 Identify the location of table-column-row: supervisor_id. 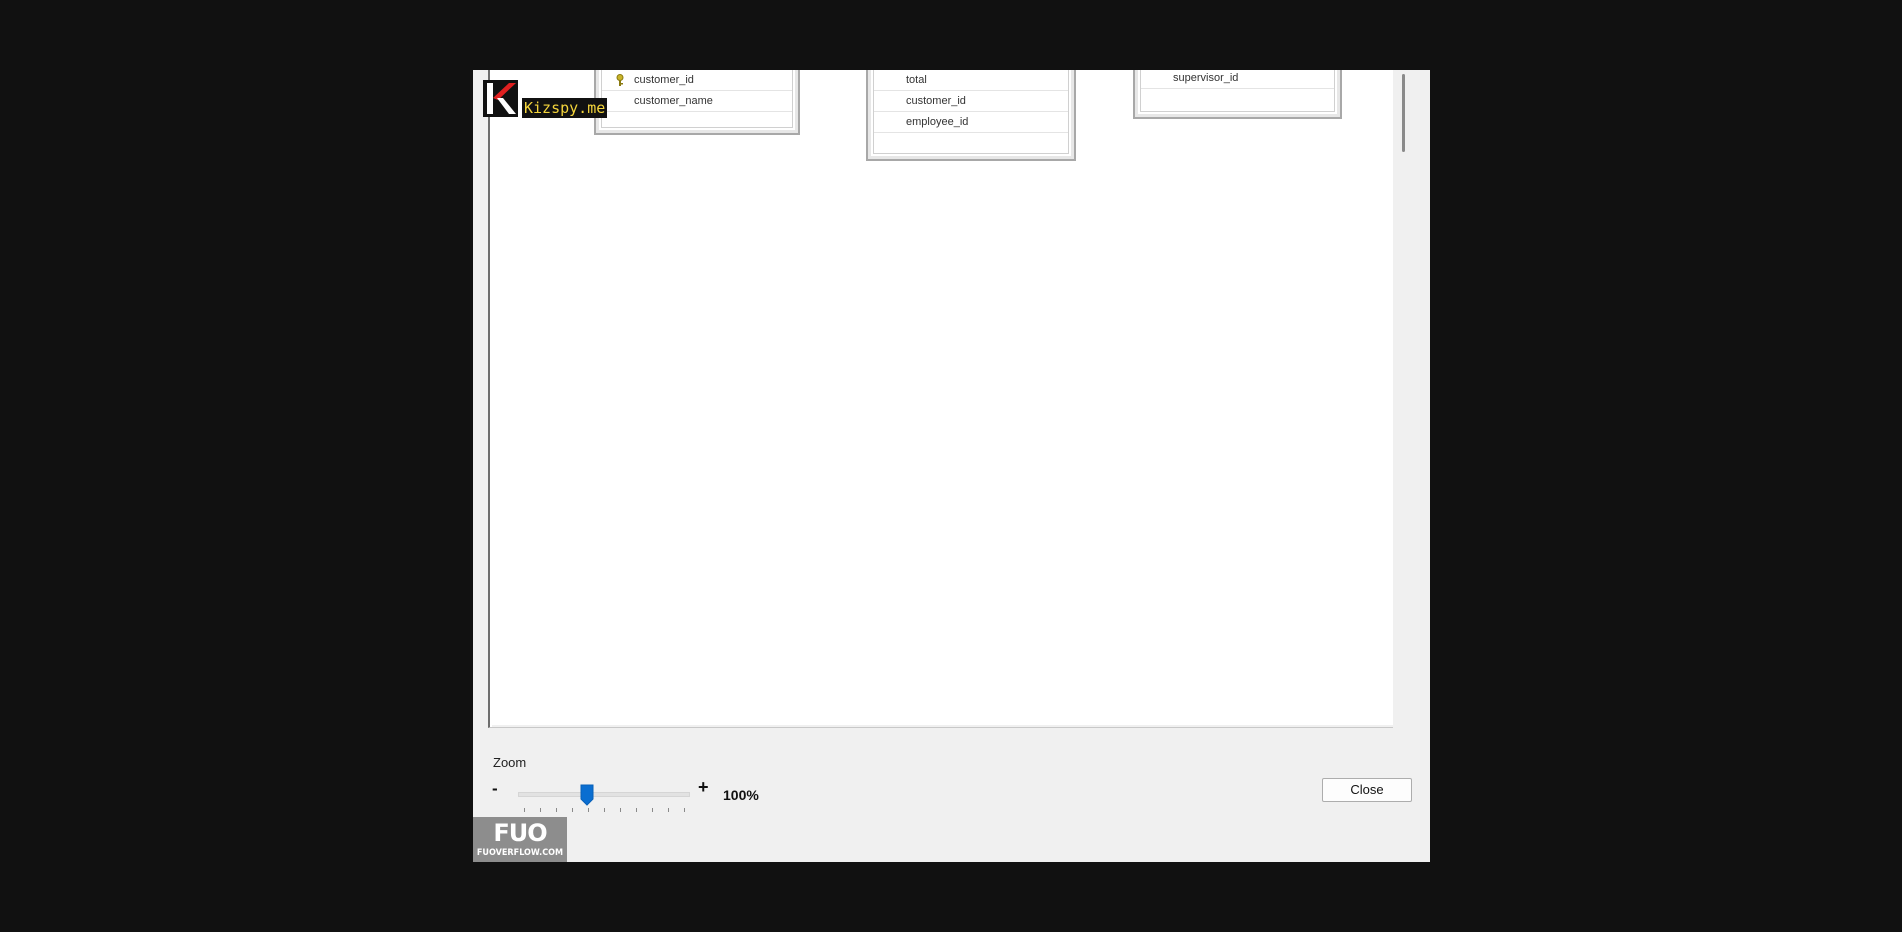
(1237, 79).